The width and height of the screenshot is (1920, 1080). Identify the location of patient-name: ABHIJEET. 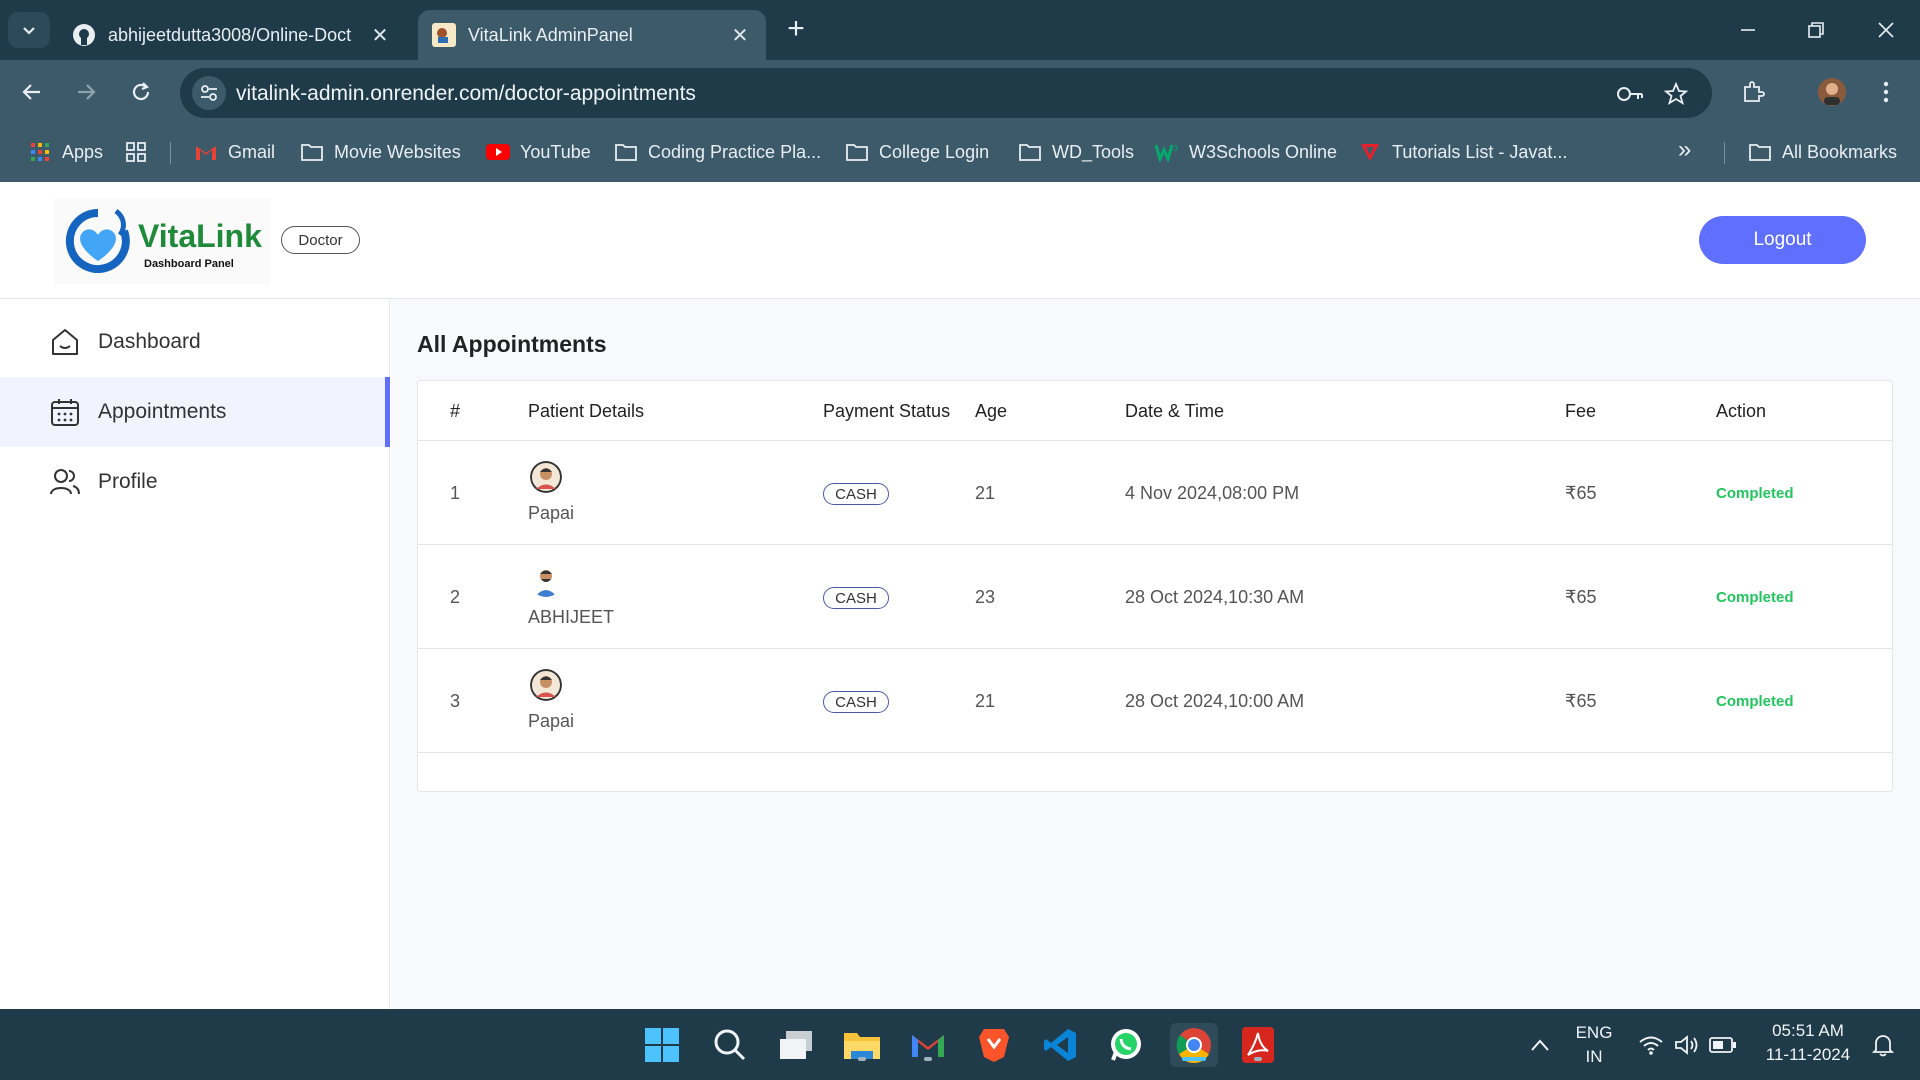
(571, 617).